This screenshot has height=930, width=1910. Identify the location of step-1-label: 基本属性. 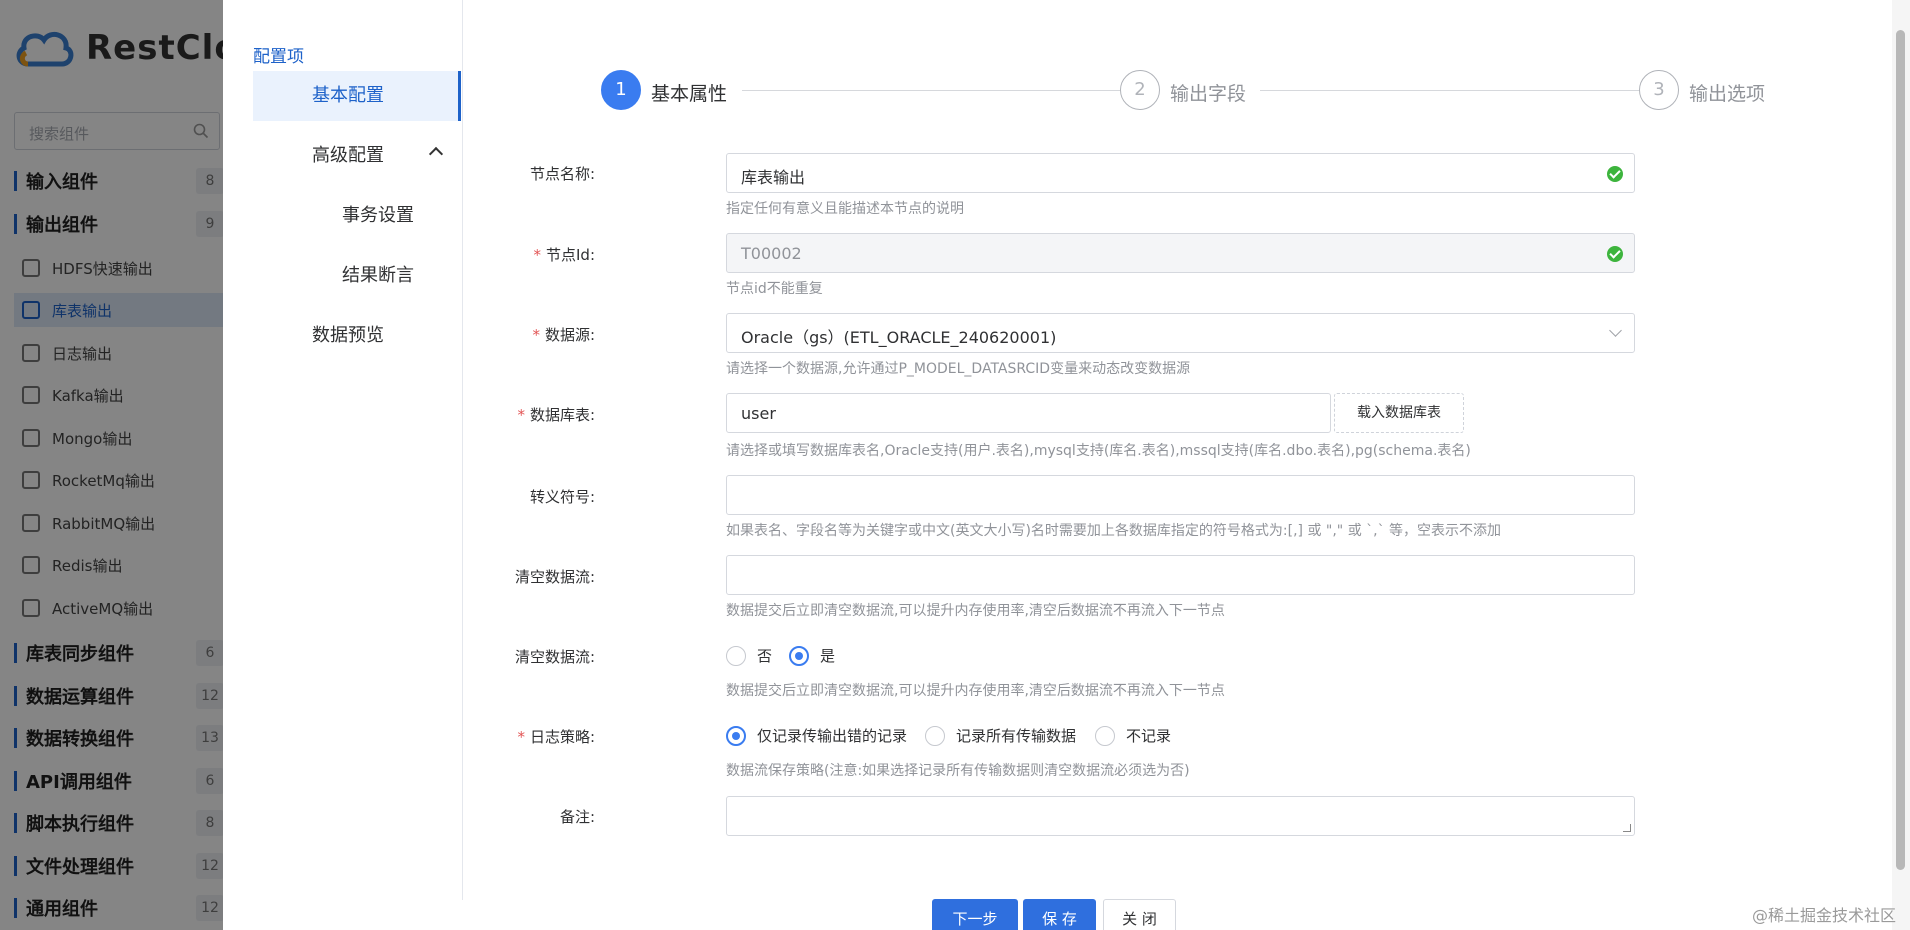
(689, 94).